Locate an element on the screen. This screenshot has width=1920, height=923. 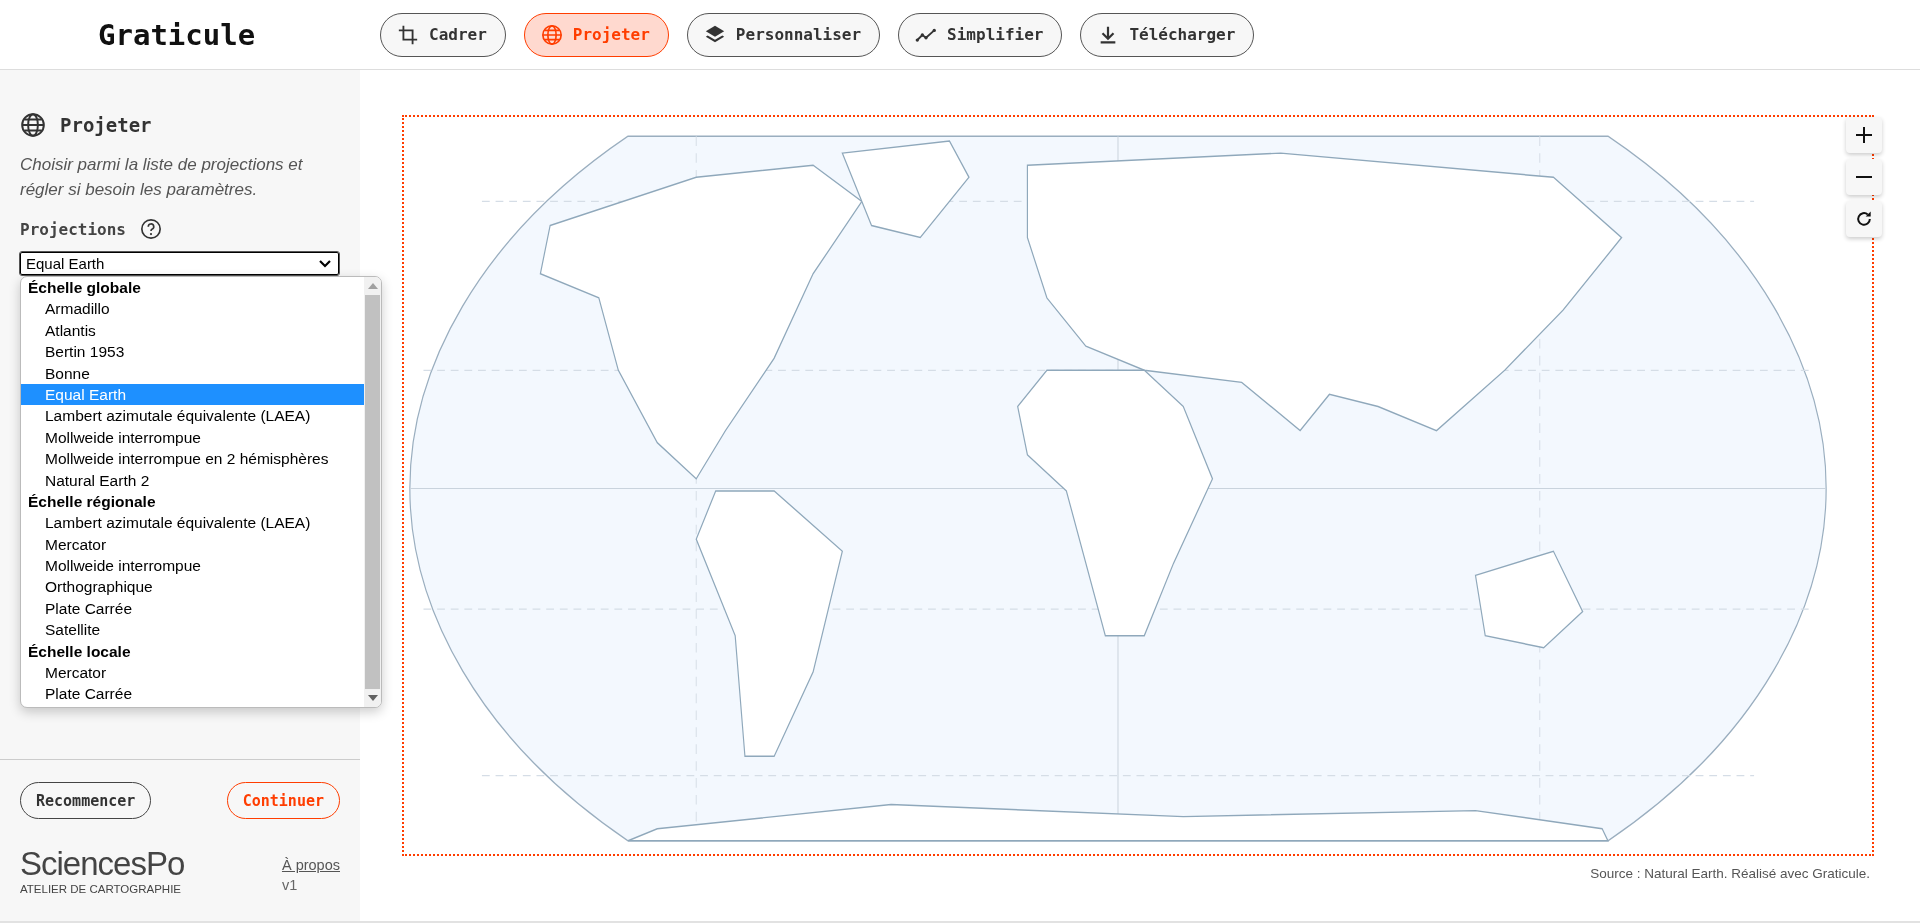
section-title: Projeter is located at coordinates (106, 125).